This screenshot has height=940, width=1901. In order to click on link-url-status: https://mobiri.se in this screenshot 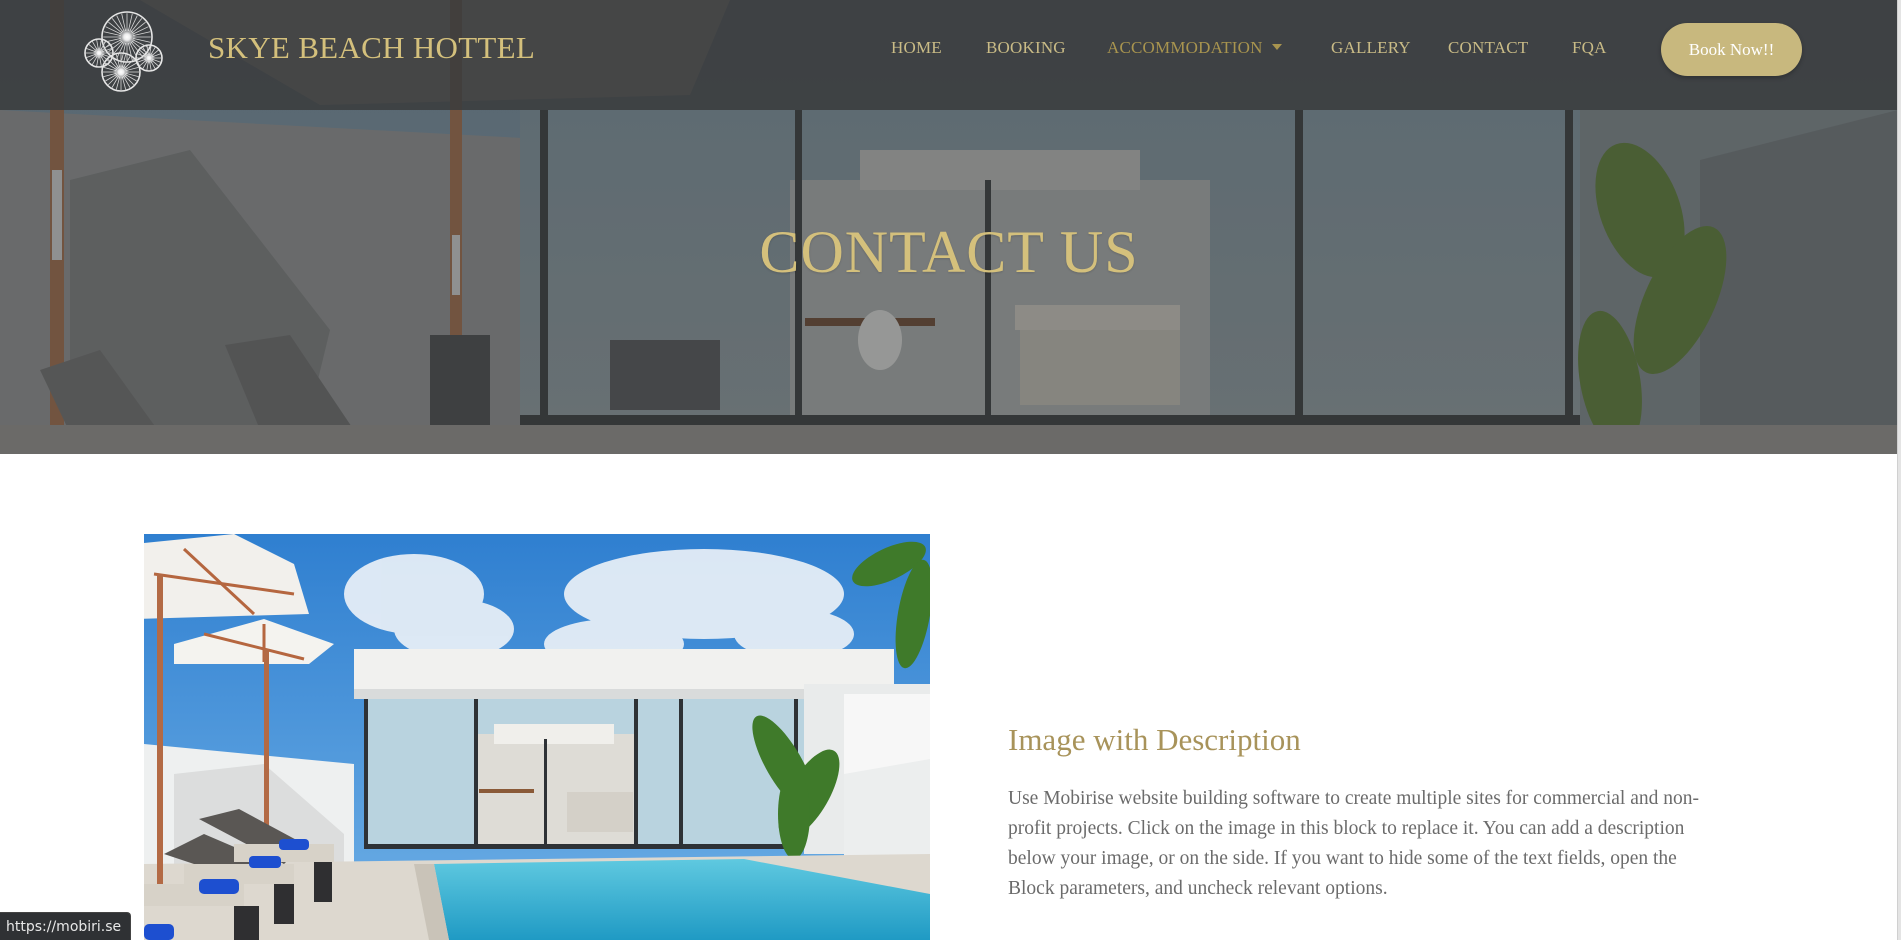, I will do `click(66, 926)`.